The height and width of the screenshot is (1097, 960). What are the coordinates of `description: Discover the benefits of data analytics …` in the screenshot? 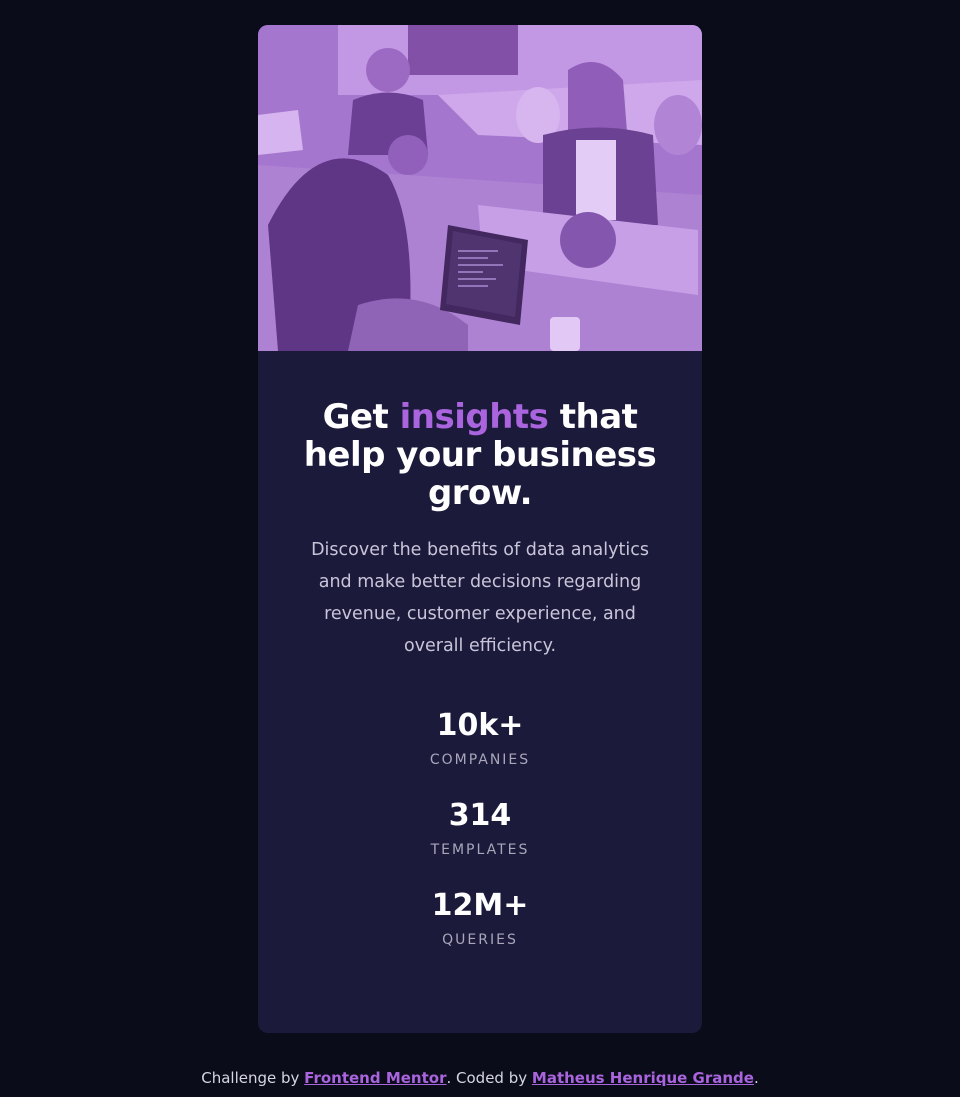 It's located at (480, 598).